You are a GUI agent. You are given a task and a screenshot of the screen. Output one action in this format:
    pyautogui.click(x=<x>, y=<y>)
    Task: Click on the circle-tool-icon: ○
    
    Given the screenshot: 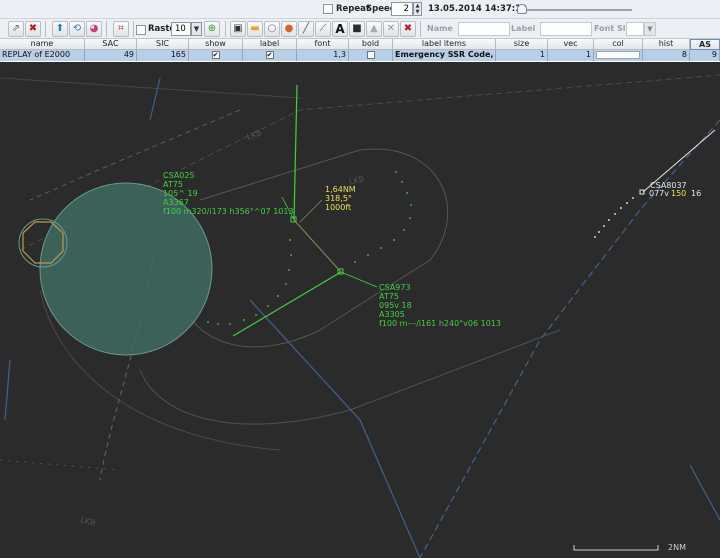 What is the action you would take?
    pyautogui.click(x=272, y=29)
    